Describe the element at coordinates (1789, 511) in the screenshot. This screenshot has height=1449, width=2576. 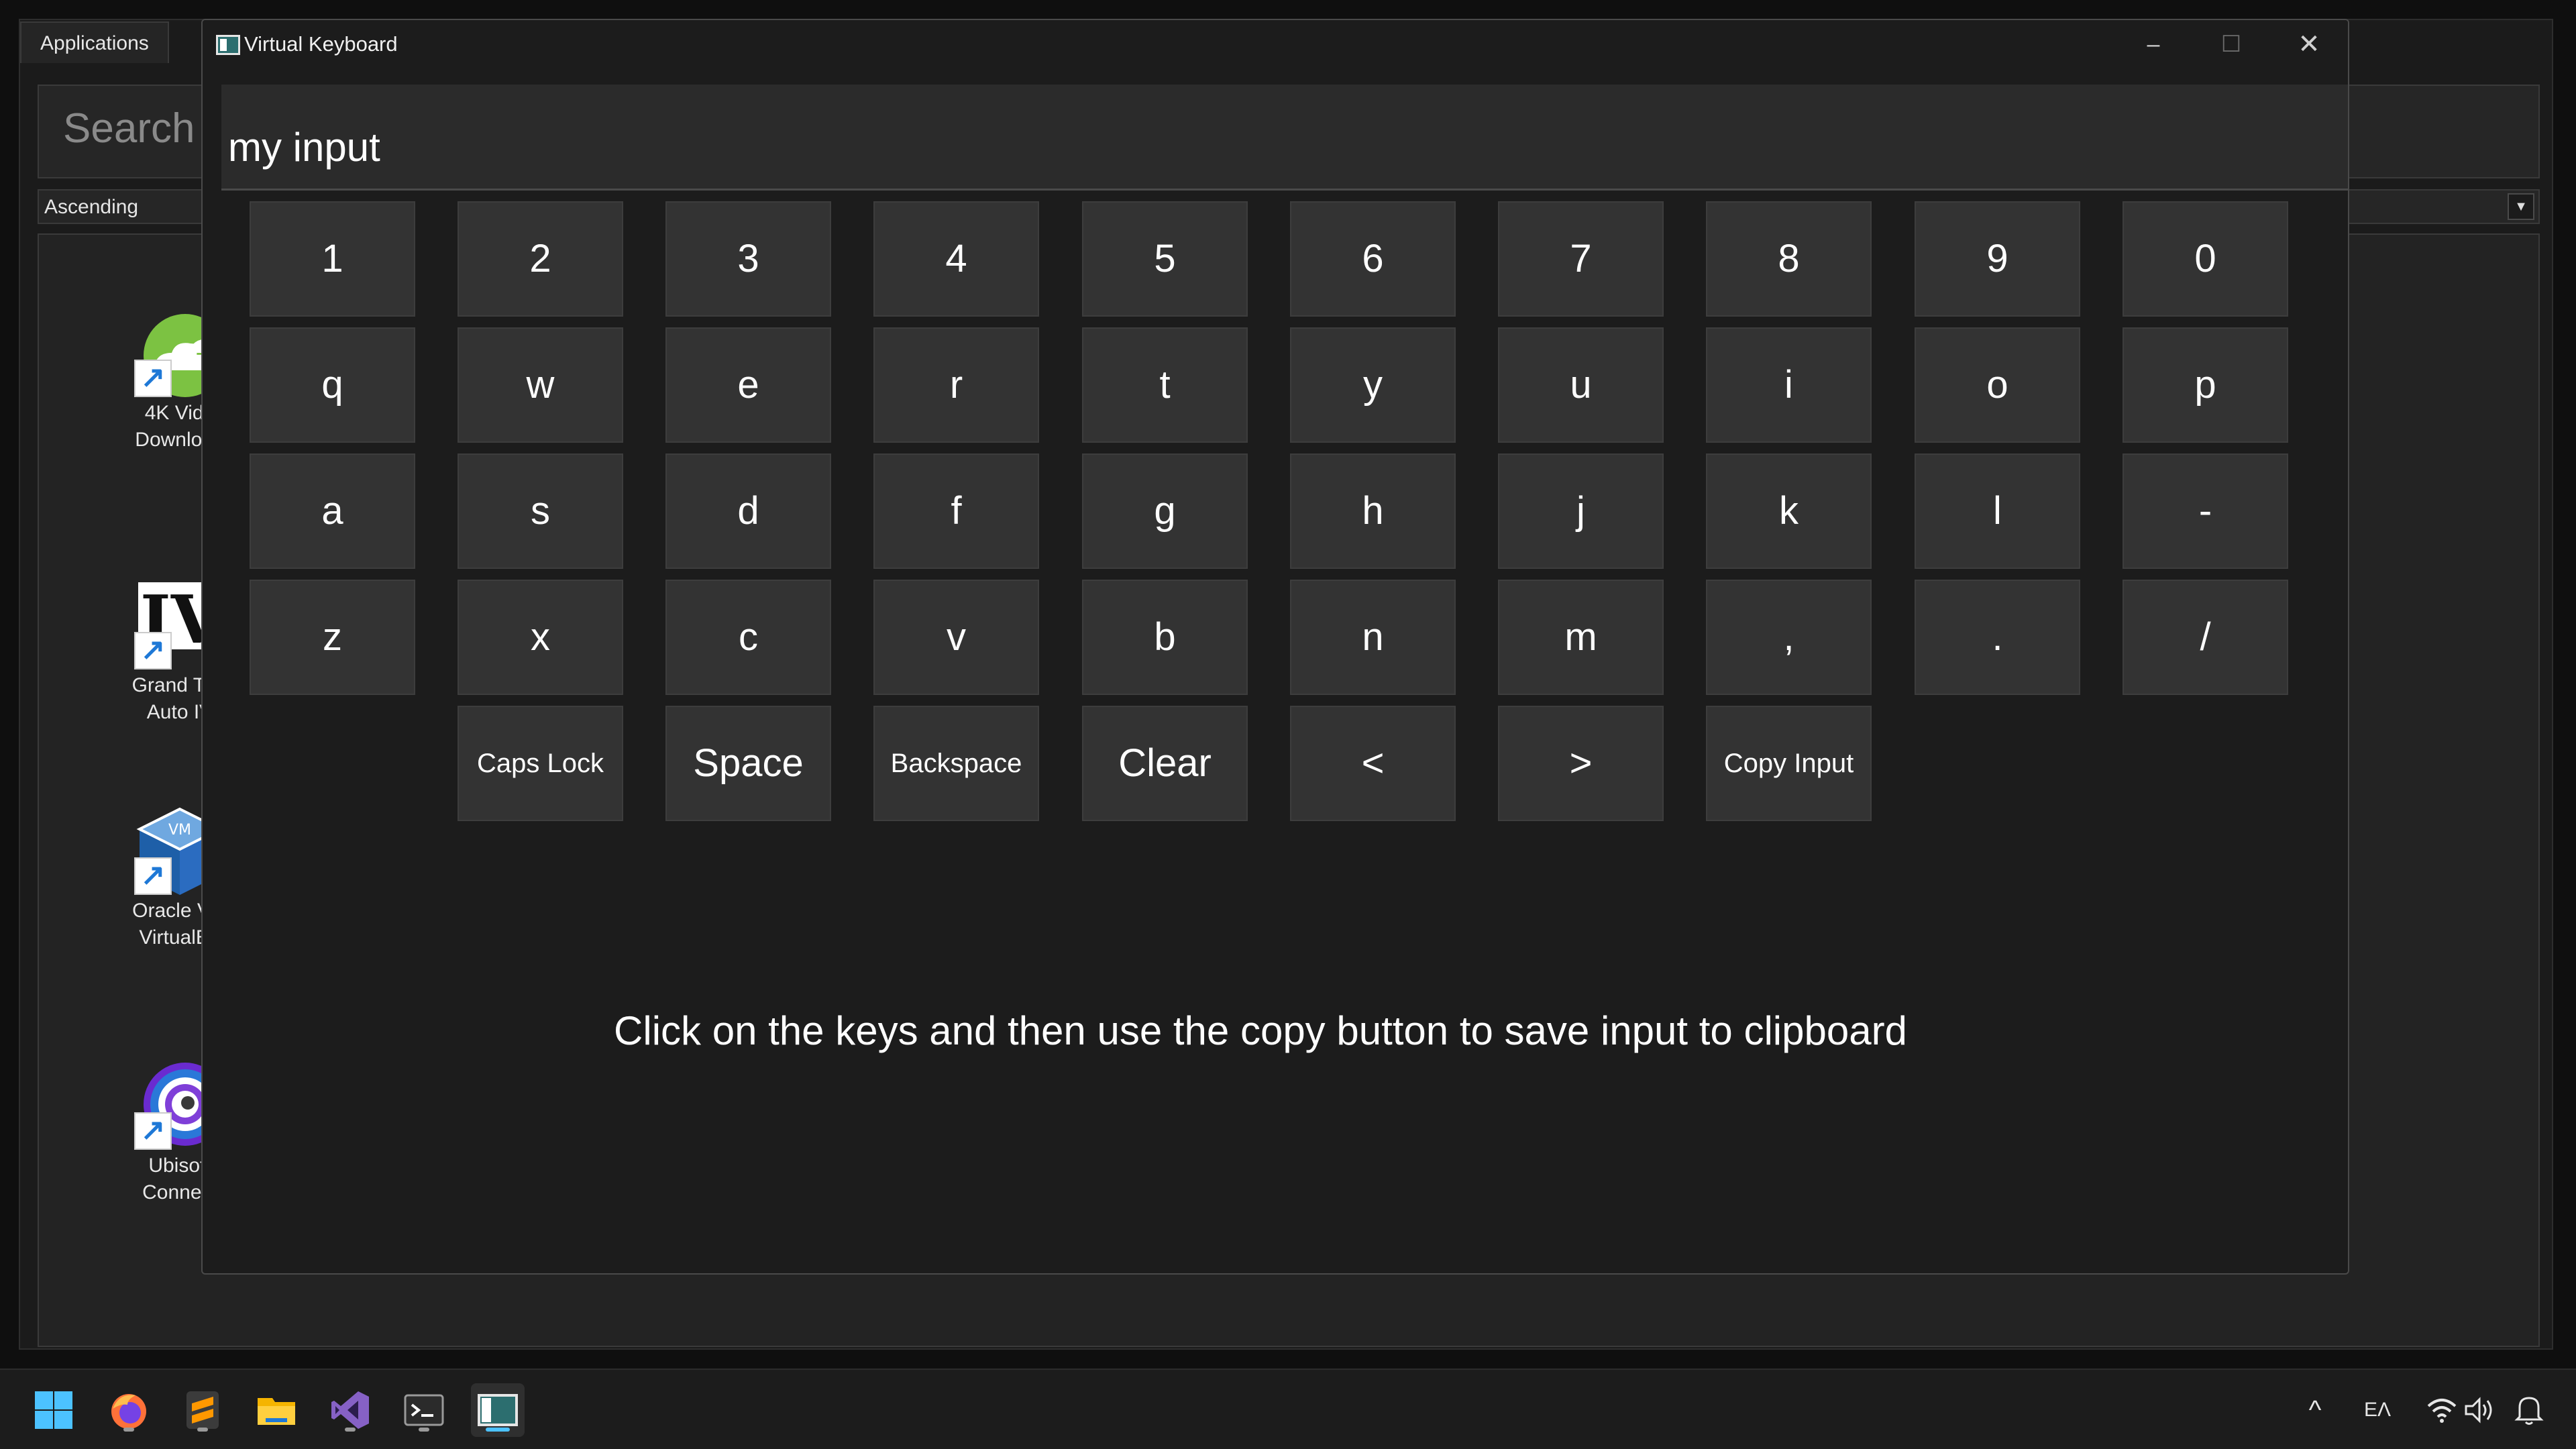
I see `key: k` at that location.